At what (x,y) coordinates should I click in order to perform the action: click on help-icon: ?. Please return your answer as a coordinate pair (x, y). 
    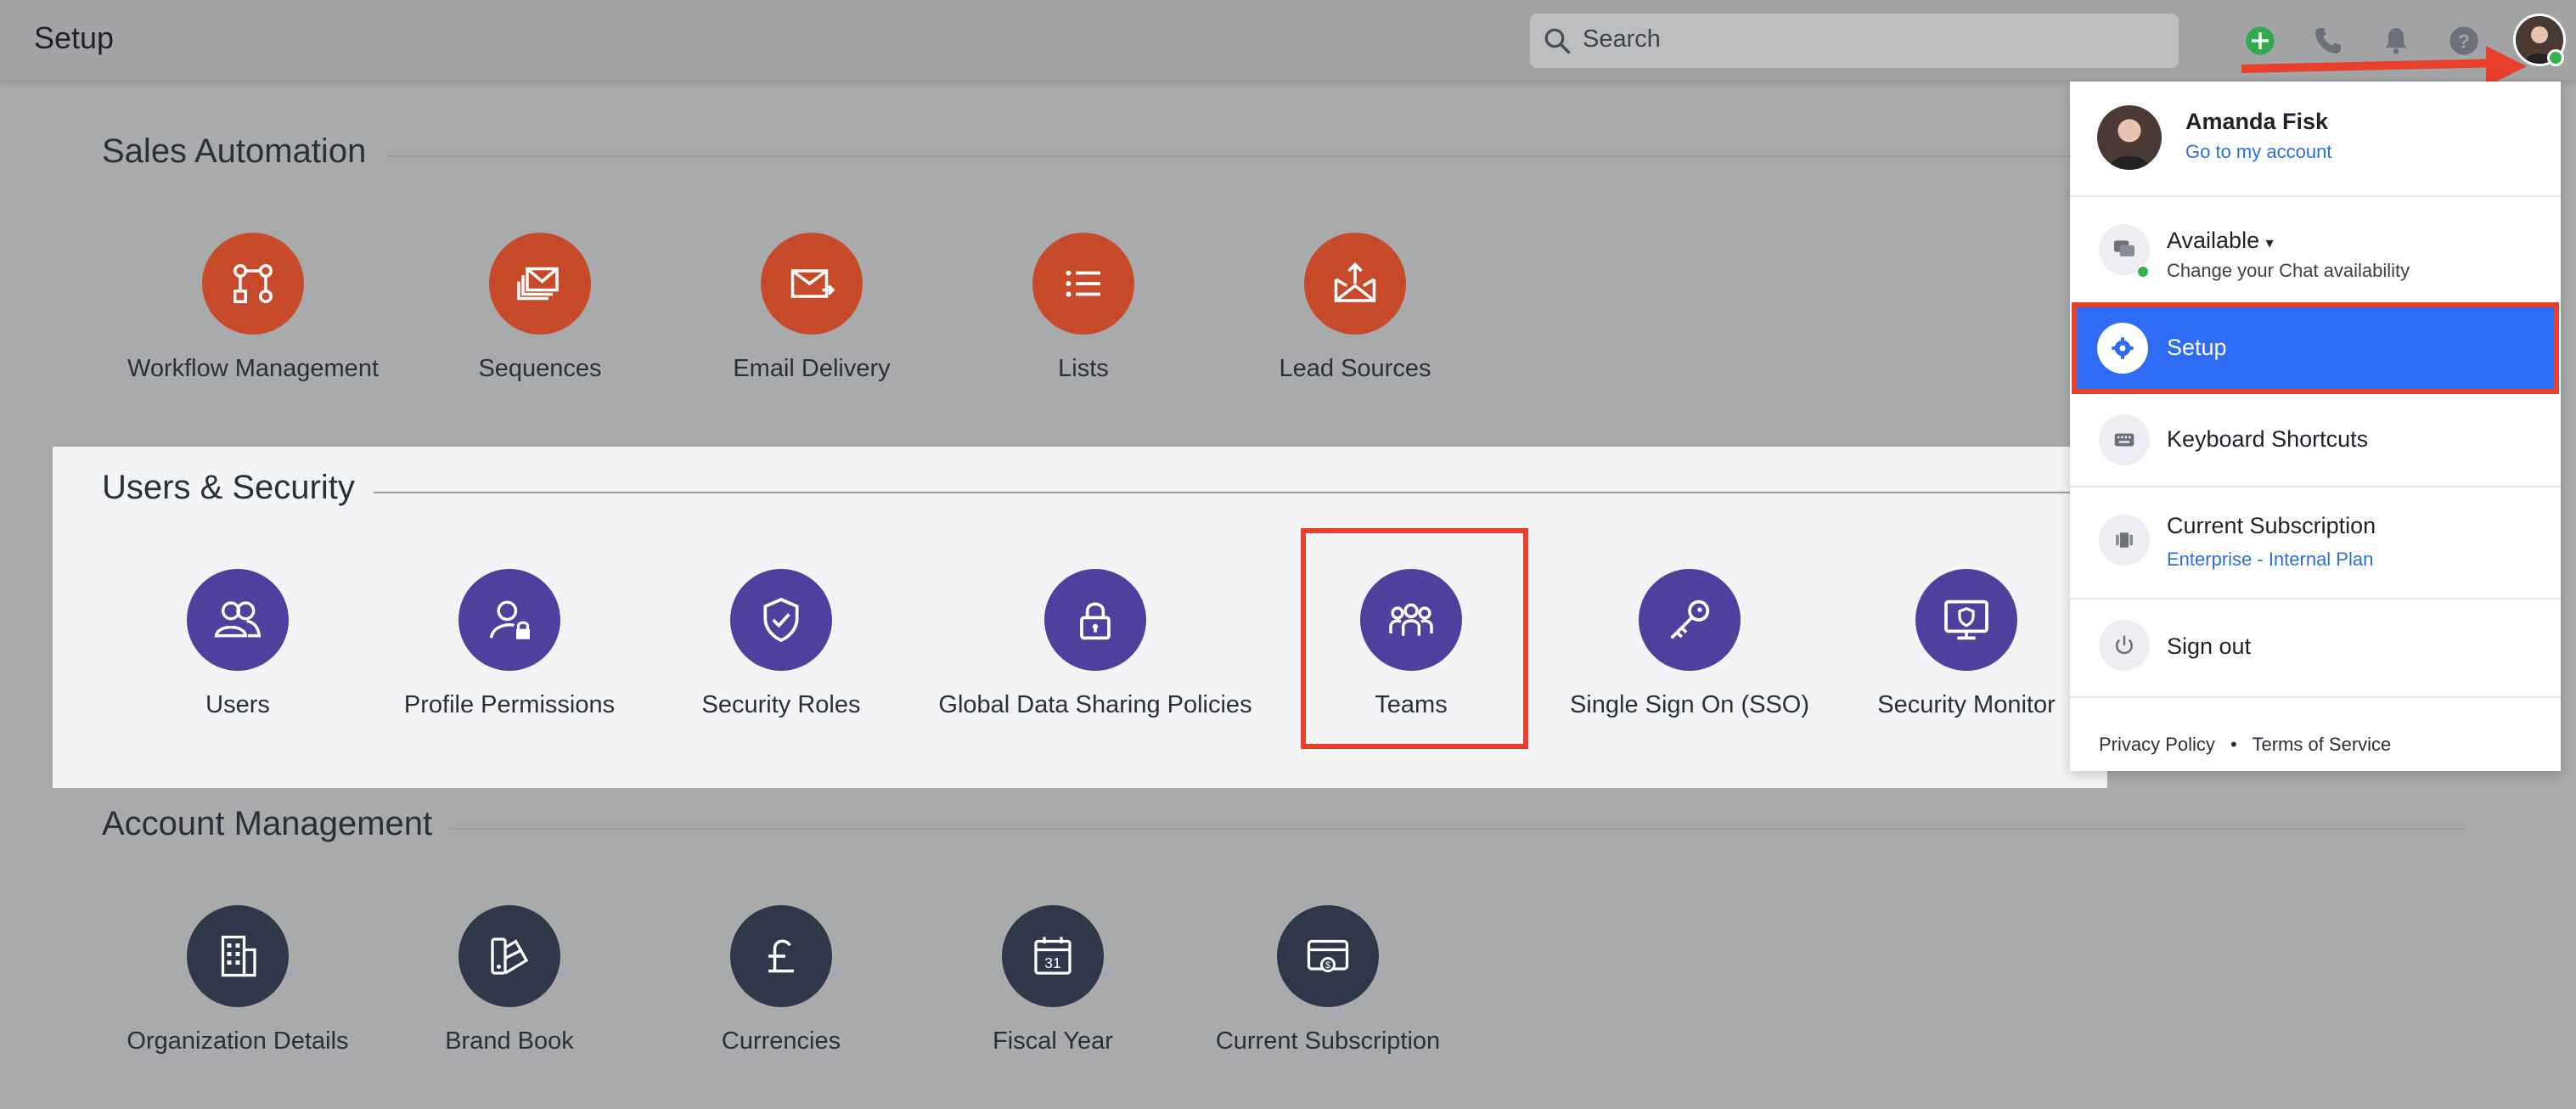
    Looking at the image, I should click on (2464, 41).